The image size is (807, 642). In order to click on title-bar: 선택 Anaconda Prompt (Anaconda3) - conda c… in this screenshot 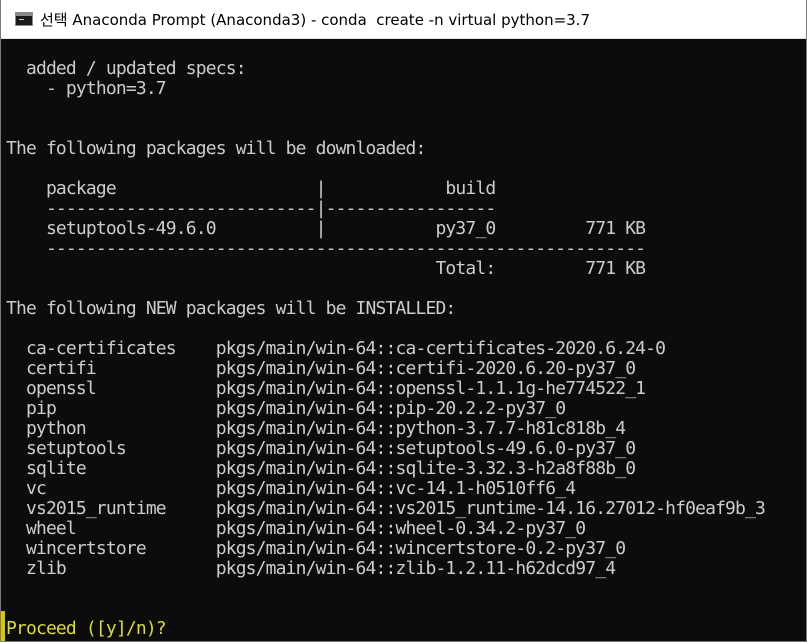, I will do `click(403, 19)`.